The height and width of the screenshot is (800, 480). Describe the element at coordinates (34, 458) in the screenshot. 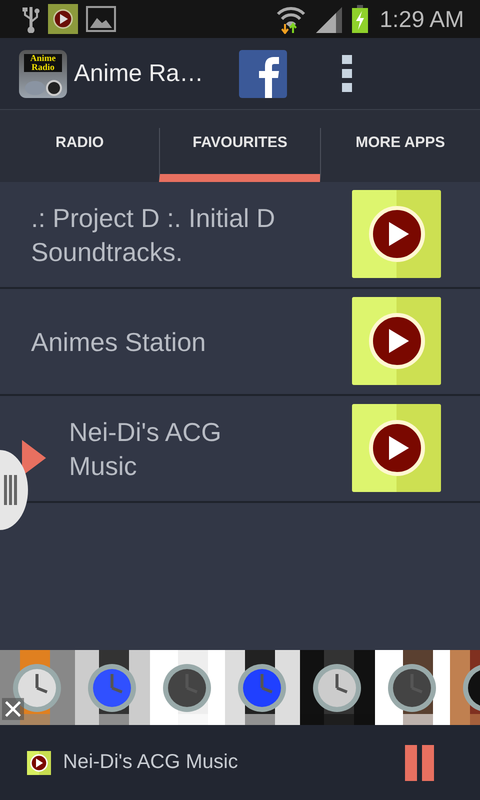

I see `playing-indicator-icon` at that location.